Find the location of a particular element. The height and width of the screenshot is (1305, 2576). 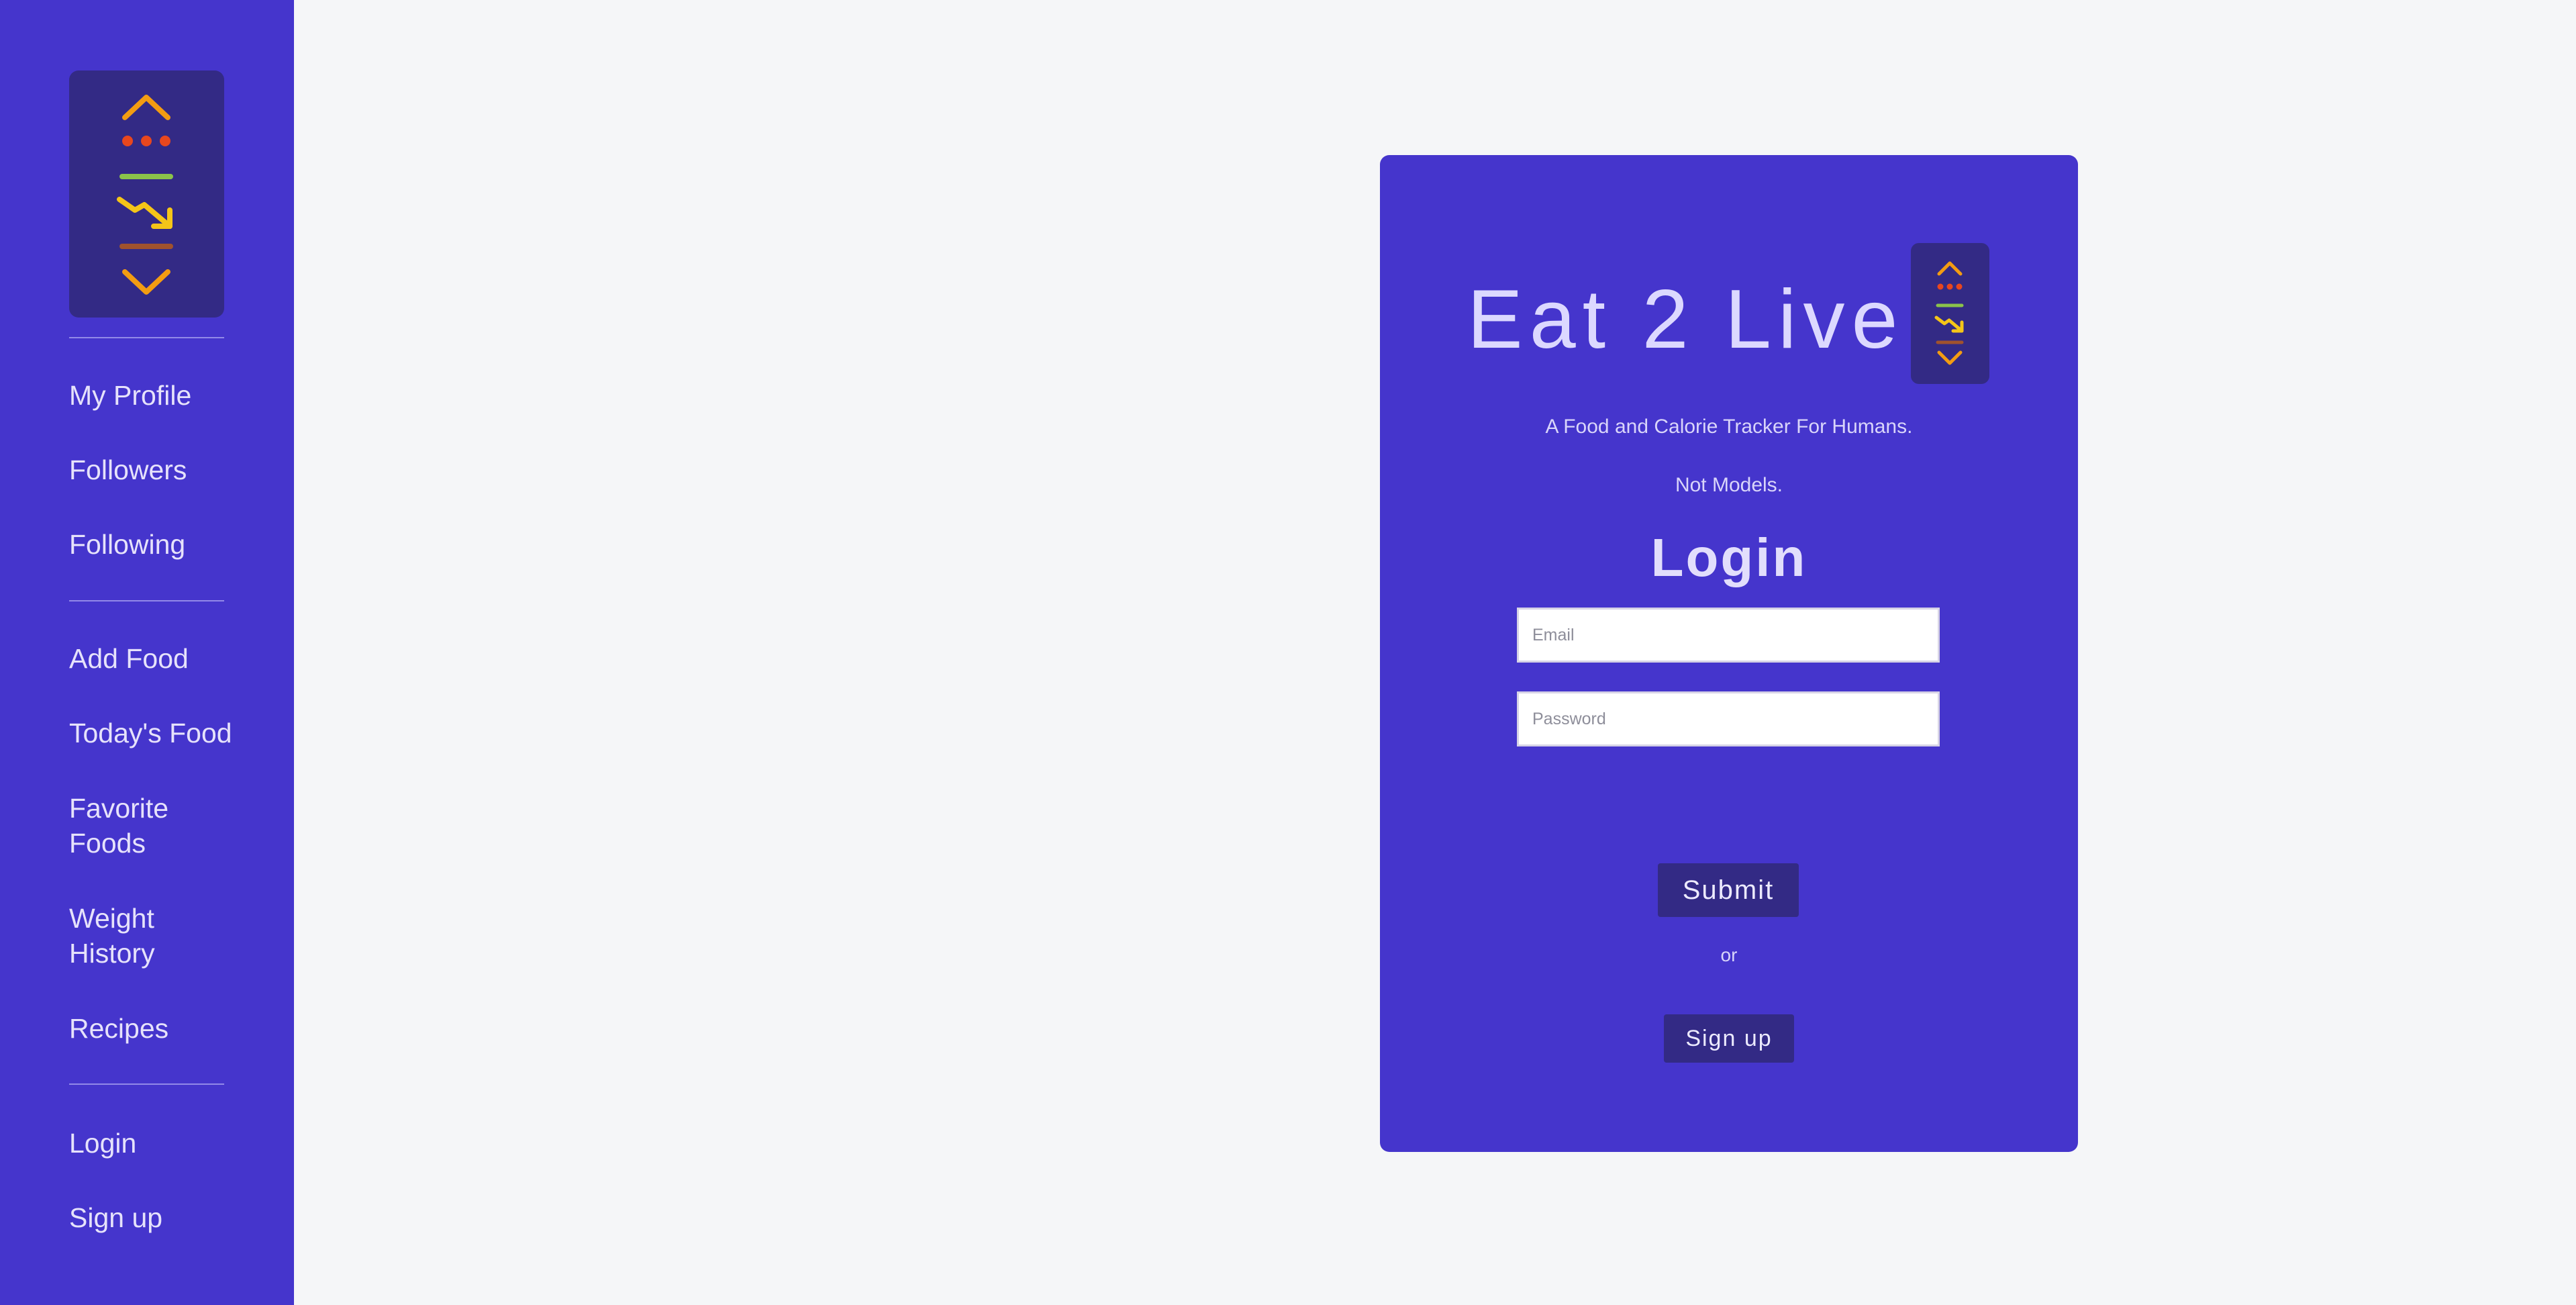

sidebar-item-favorite-foods: Favorite Foods is located at coordinates (136, 826).